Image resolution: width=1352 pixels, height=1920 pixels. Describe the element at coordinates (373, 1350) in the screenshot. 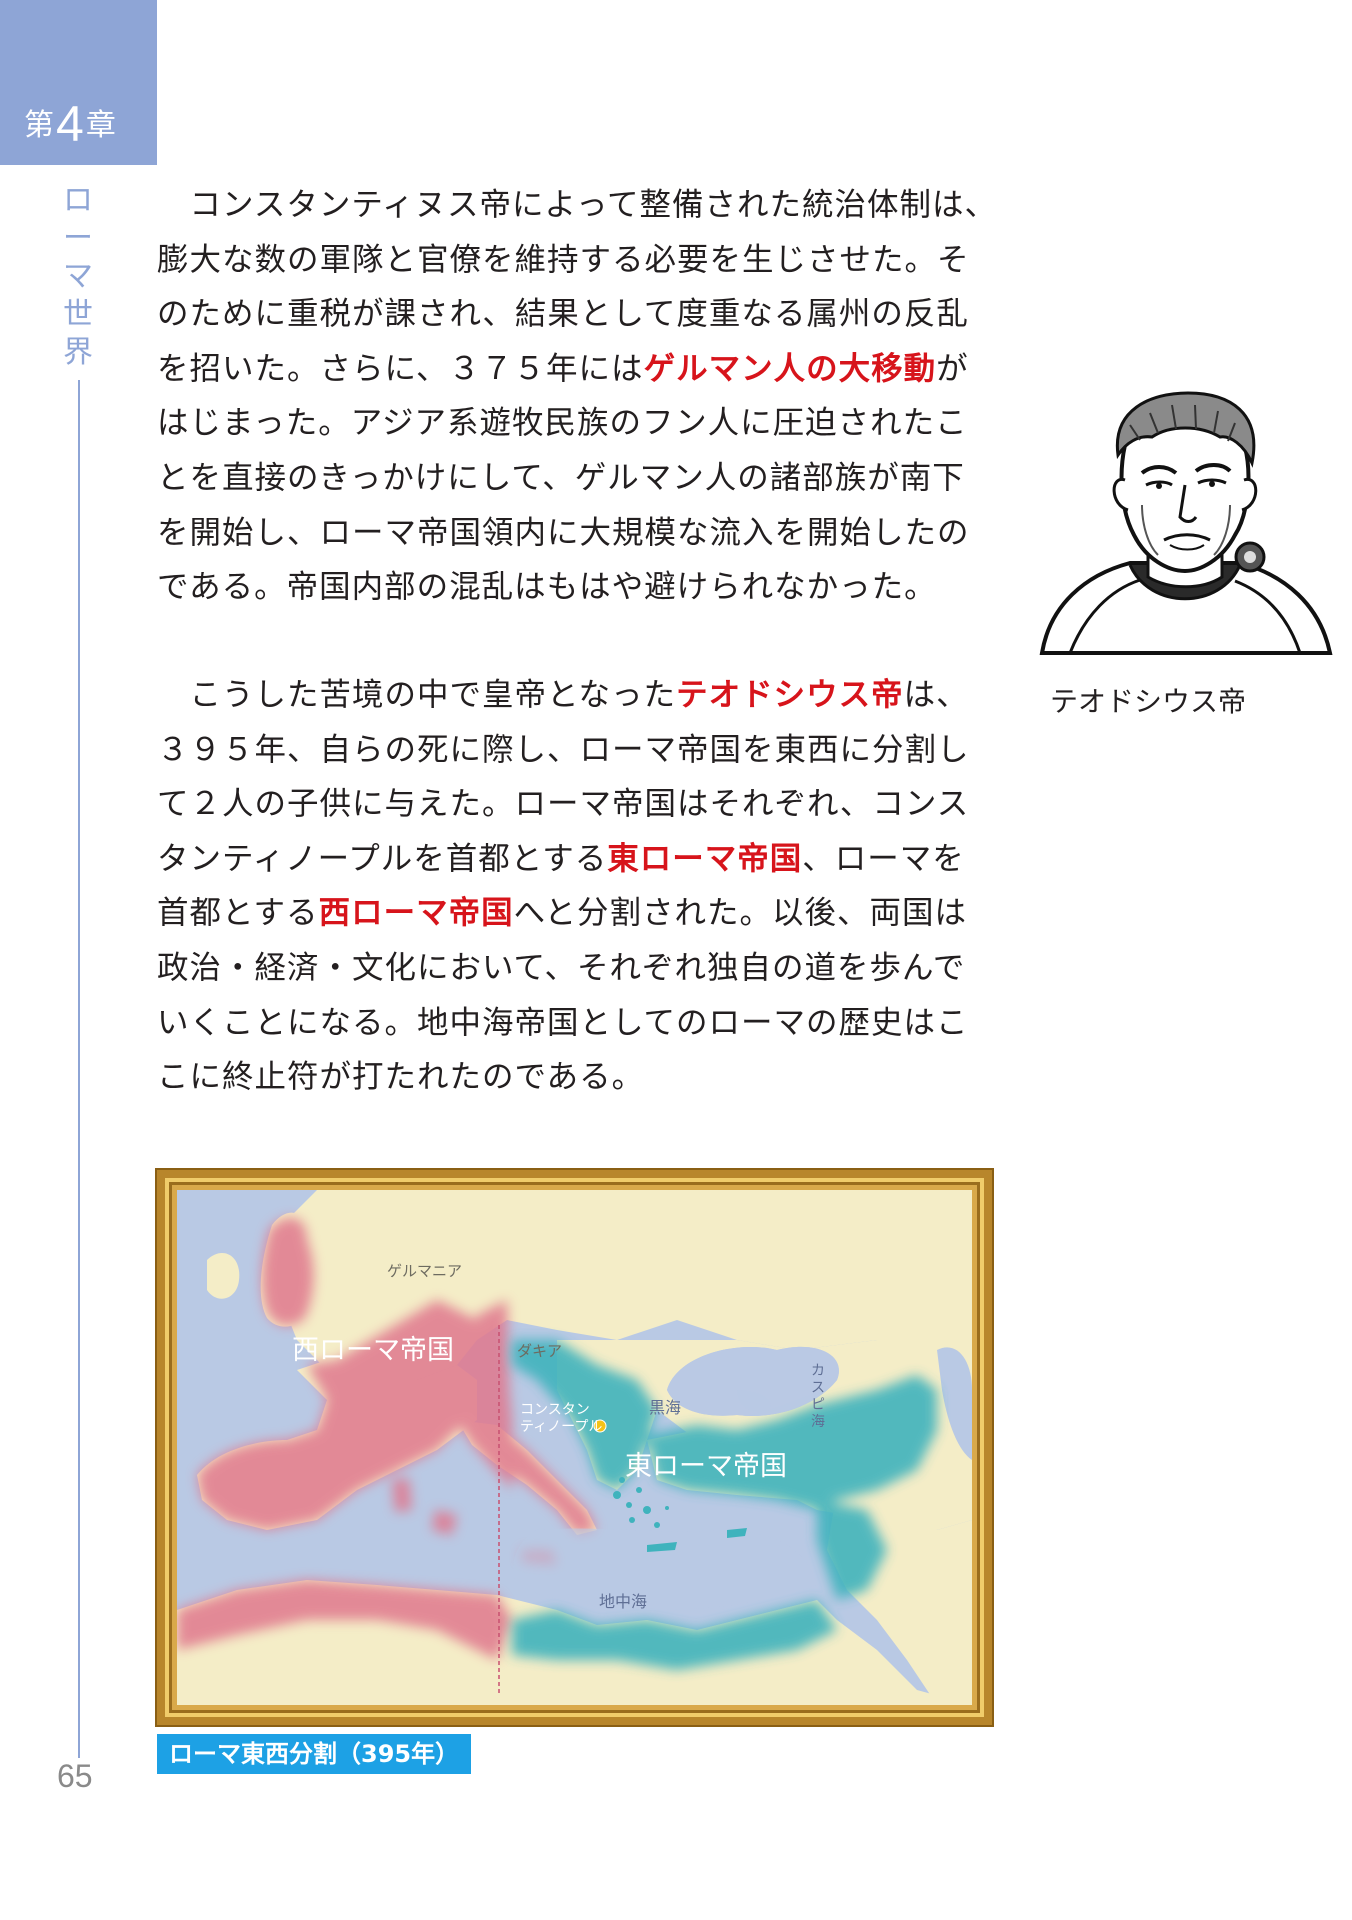

I see `label-west-empire: 西ローマ帝国` at that location.